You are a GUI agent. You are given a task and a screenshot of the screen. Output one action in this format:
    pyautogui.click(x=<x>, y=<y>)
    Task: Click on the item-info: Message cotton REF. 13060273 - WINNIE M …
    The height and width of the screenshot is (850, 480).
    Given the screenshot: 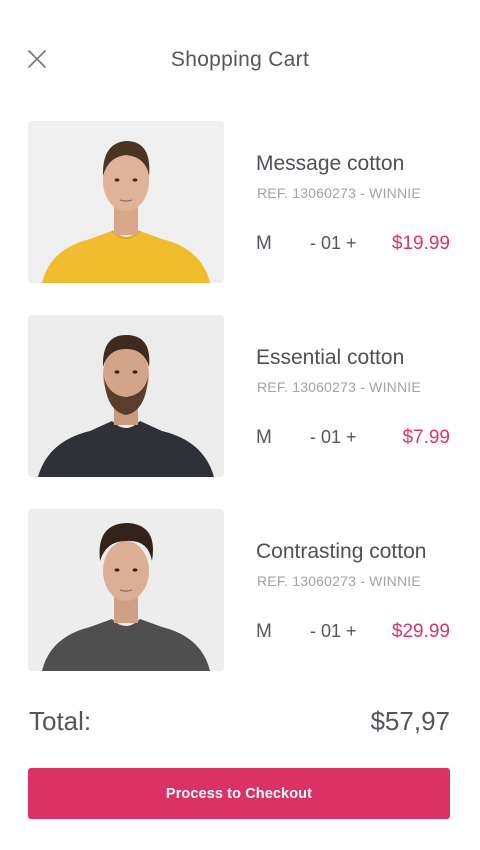 What is the action you would take?
    pyautogui.click(x=353, y=202)
    